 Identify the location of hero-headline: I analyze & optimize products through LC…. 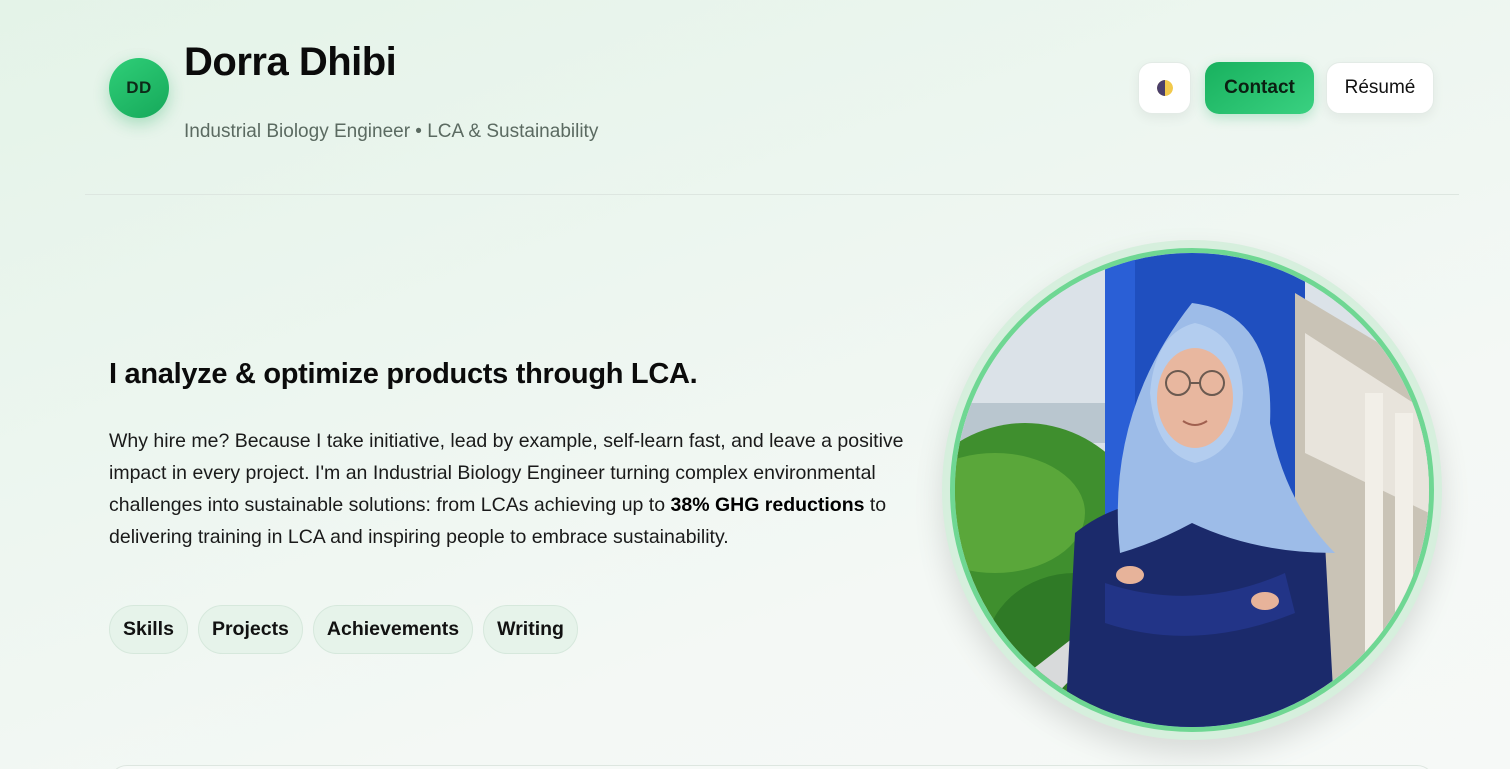
(403, 374).